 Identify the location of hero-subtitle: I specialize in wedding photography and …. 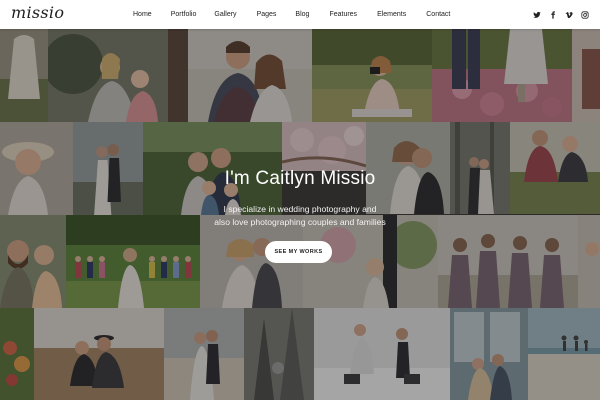
(300, 216).